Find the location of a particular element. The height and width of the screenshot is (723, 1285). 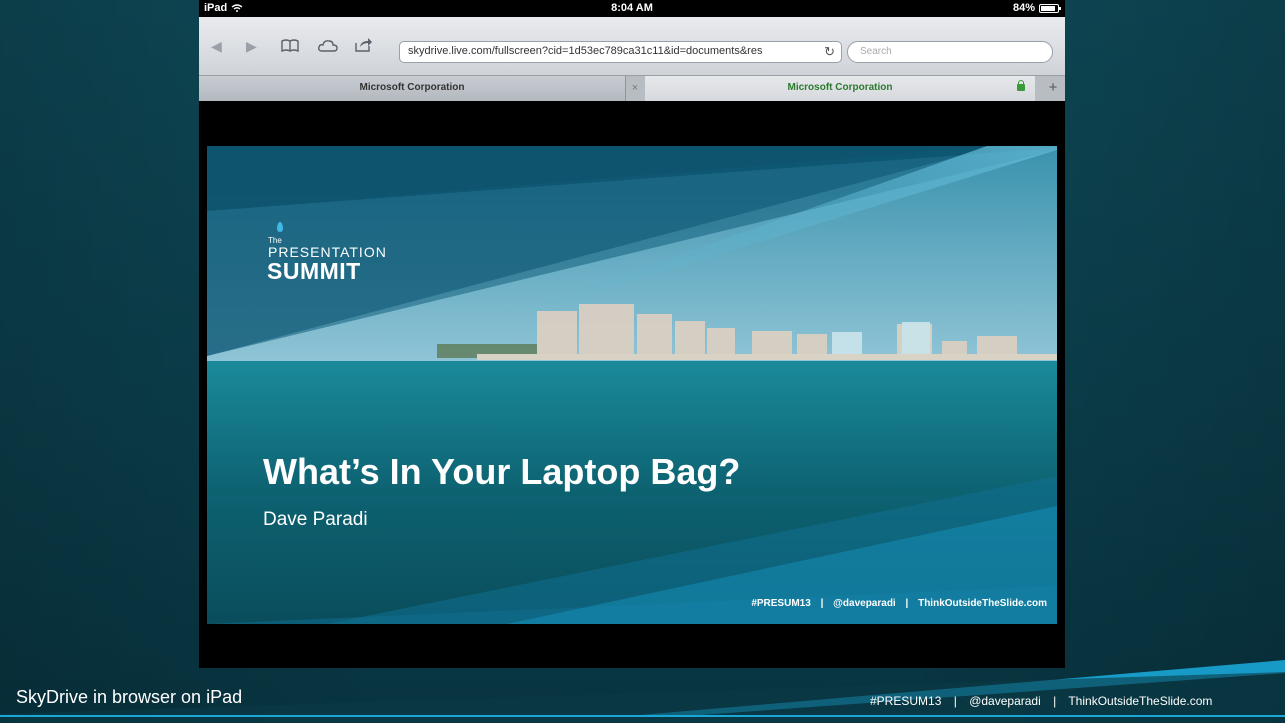

battery-icon is located at coordinates (1050, 8).